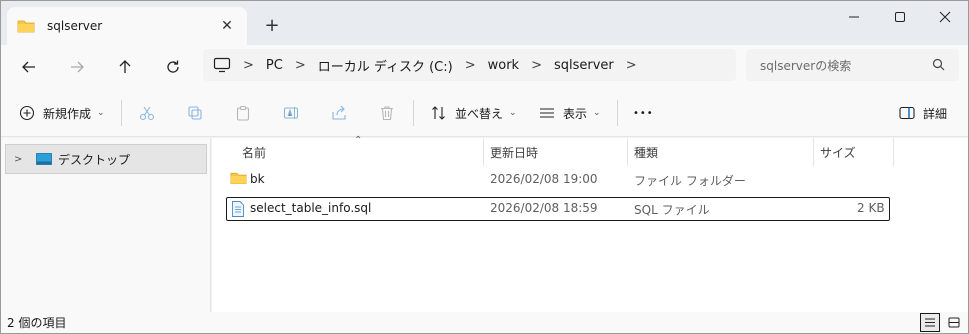 The height and width of the screenshot is (334, 969). Describe the element at coordinates (438, 113) in the screenshot. I see `sort-icon` at that location.